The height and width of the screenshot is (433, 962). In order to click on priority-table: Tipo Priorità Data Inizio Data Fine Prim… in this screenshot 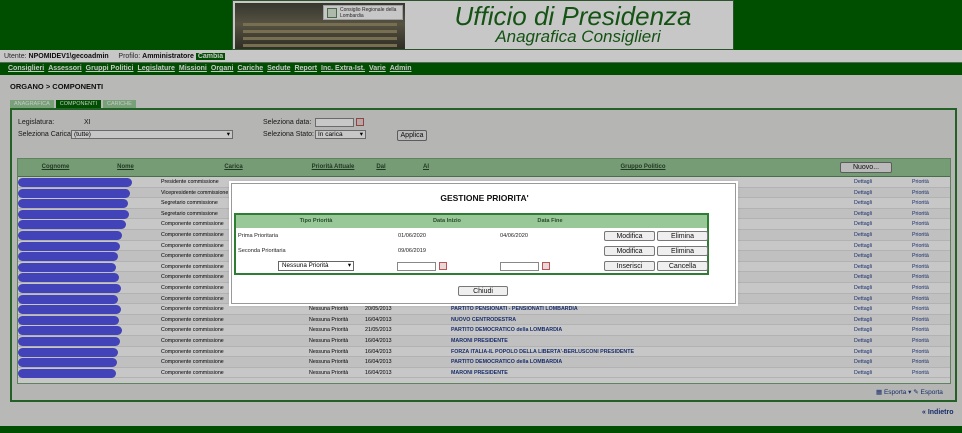, I will do `click(471, 244)`.